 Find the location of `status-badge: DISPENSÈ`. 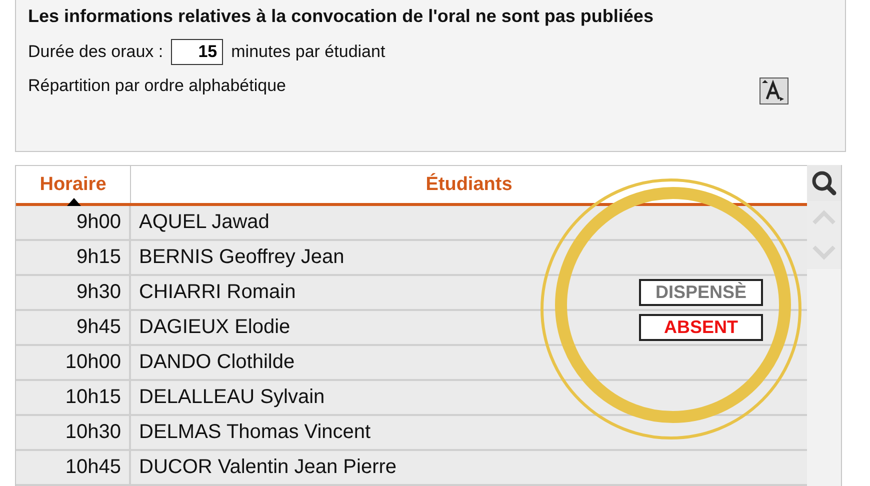

status-badge: DISPENSÈ is located at coordinates (701, 292).